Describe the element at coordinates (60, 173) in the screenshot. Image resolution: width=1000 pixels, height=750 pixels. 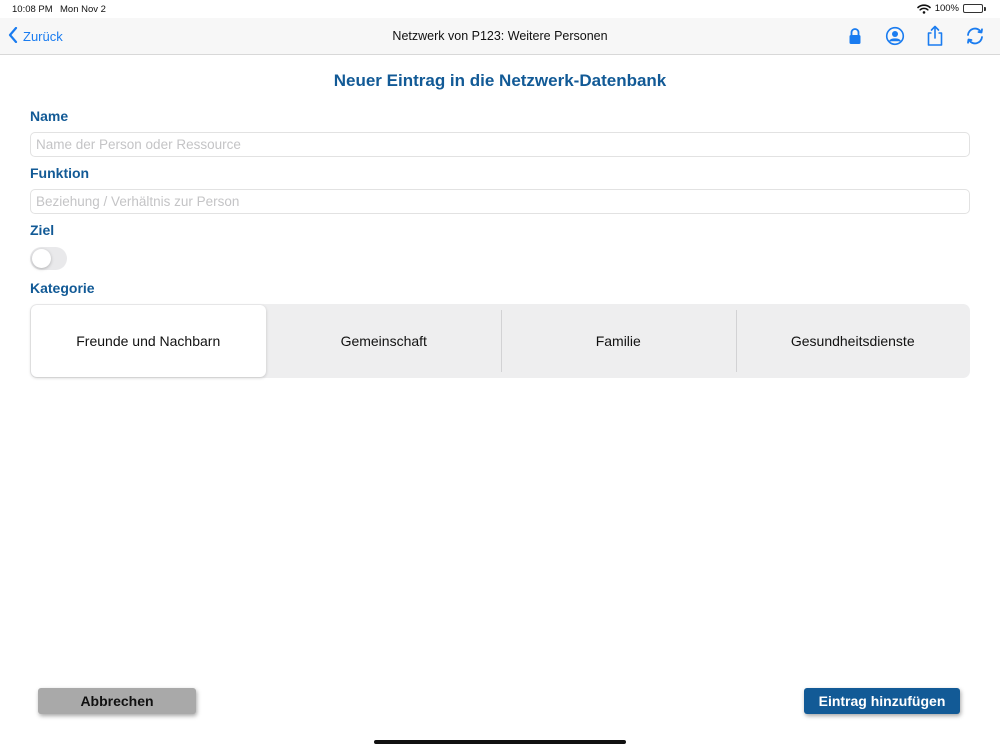
I see `funktion-label: Funktion` at that location.